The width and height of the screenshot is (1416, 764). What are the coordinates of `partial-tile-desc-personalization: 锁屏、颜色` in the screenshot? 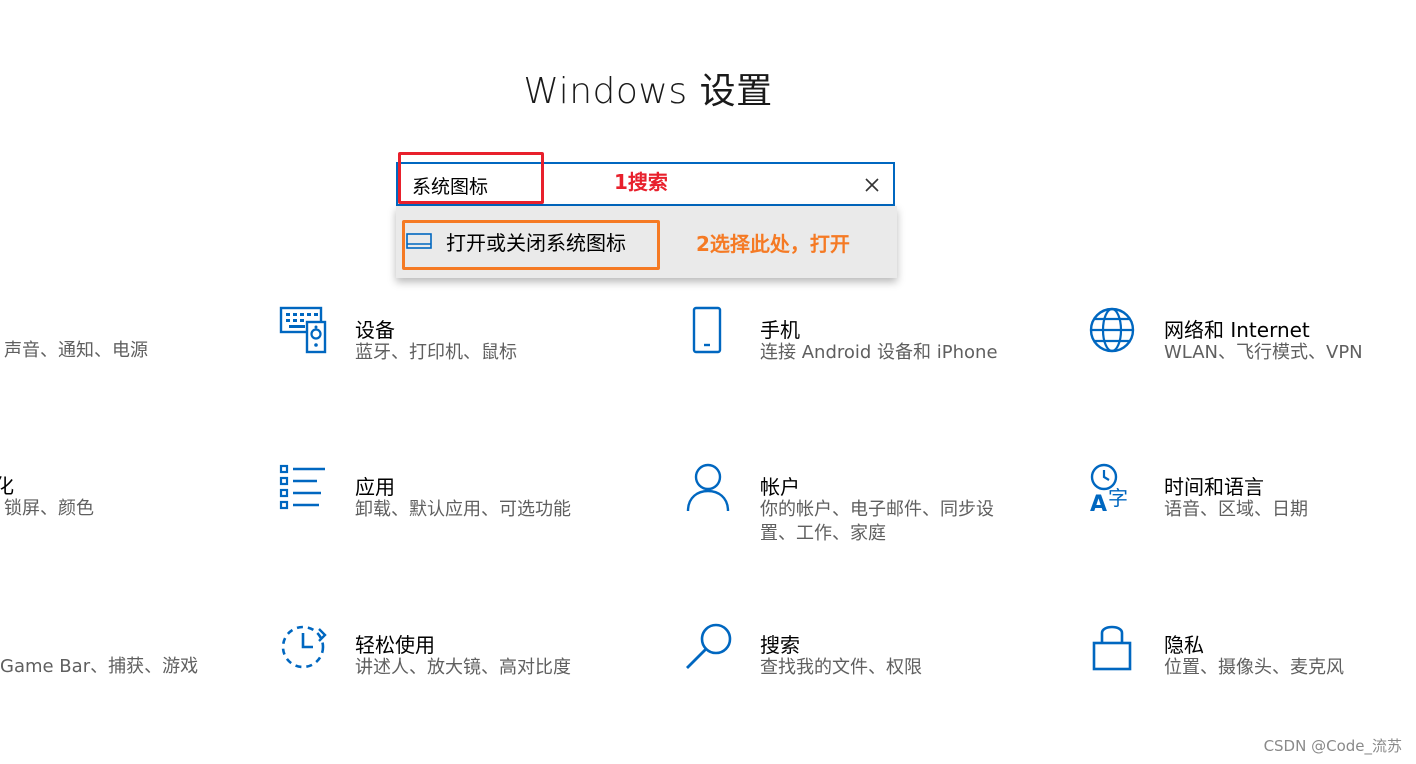 It's located at (49, 508).